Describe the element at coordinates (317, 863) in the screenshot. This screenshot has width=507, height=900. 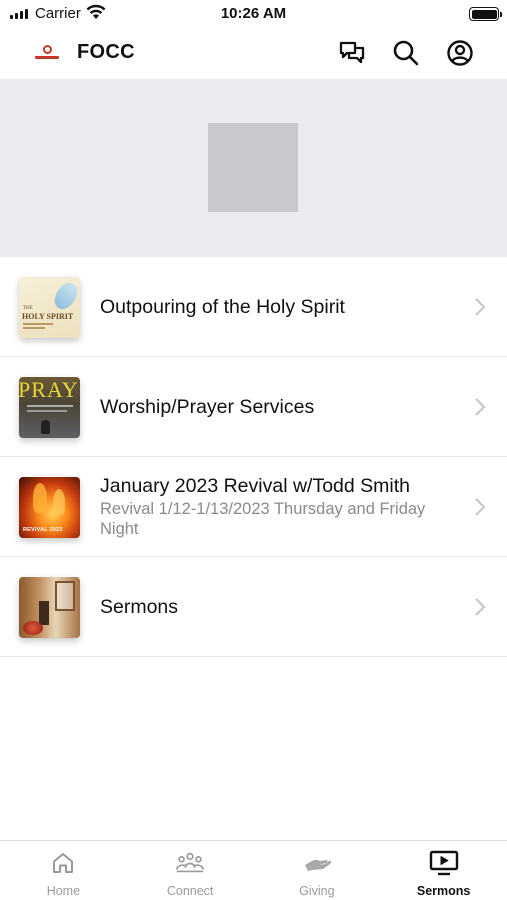
I see `giving-hand-icon` at that location.